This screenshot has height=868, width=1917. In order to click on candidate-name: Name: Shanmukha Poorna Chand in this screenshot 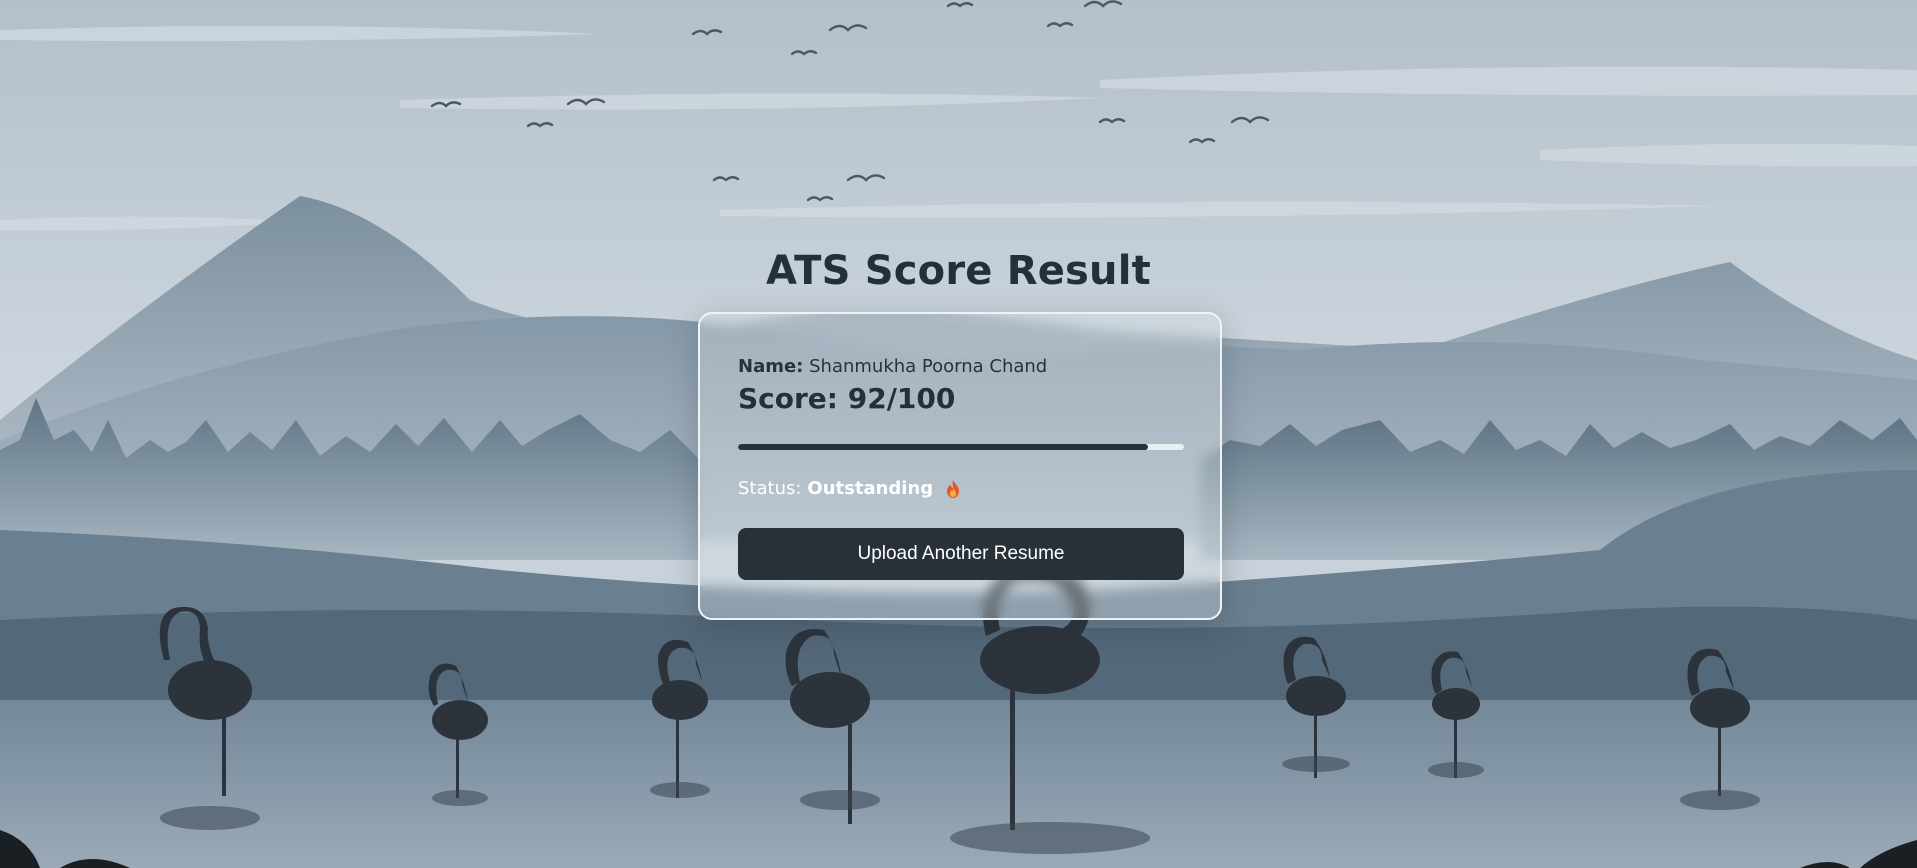, I will do `click(892, 366)`.